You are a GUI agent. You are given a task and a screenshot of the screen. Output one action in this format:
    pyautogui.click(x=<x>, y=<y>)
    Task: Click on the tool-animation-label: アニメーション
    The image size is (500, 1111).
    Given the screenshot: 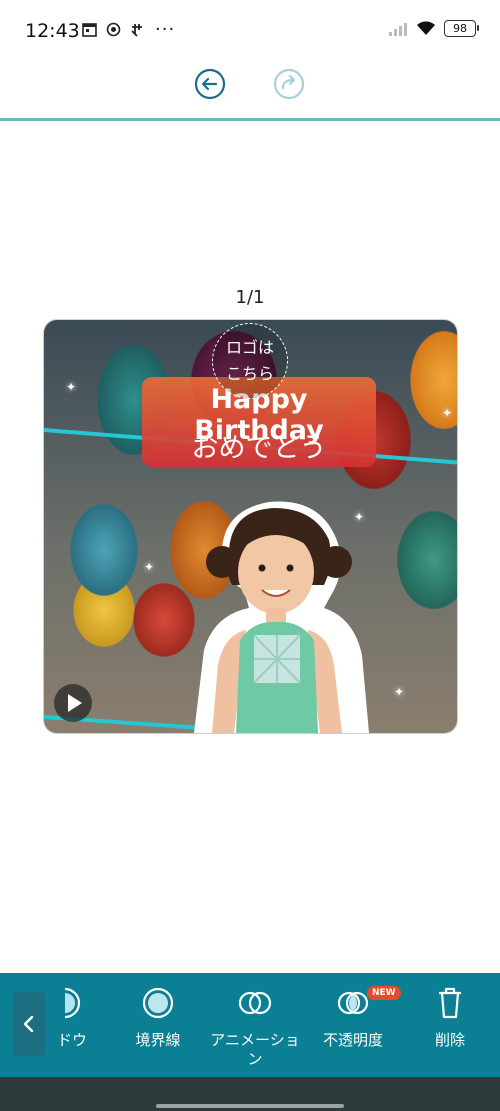 What is the action you would take?
    pyautogui.click(x=255, y=1049)
    